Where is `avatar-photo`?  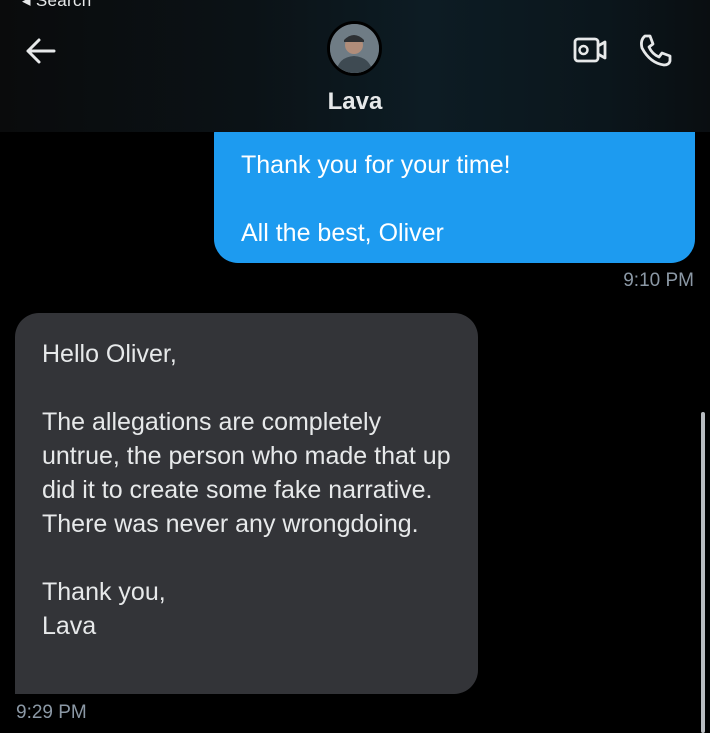 avatar-photo is located at coordinates (354, 48).